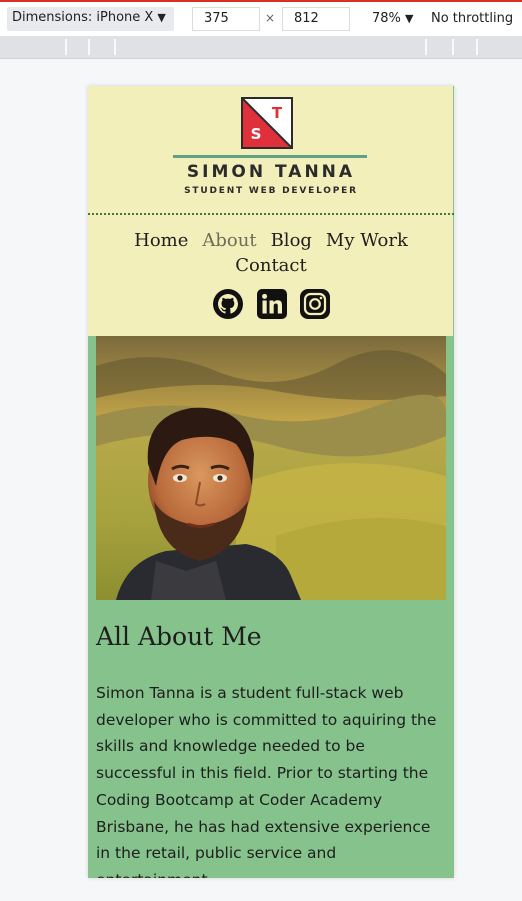  Describe the element at coordinates (270, 265) in the screenshot. I see `nav-contact-link: Contact` at that location.